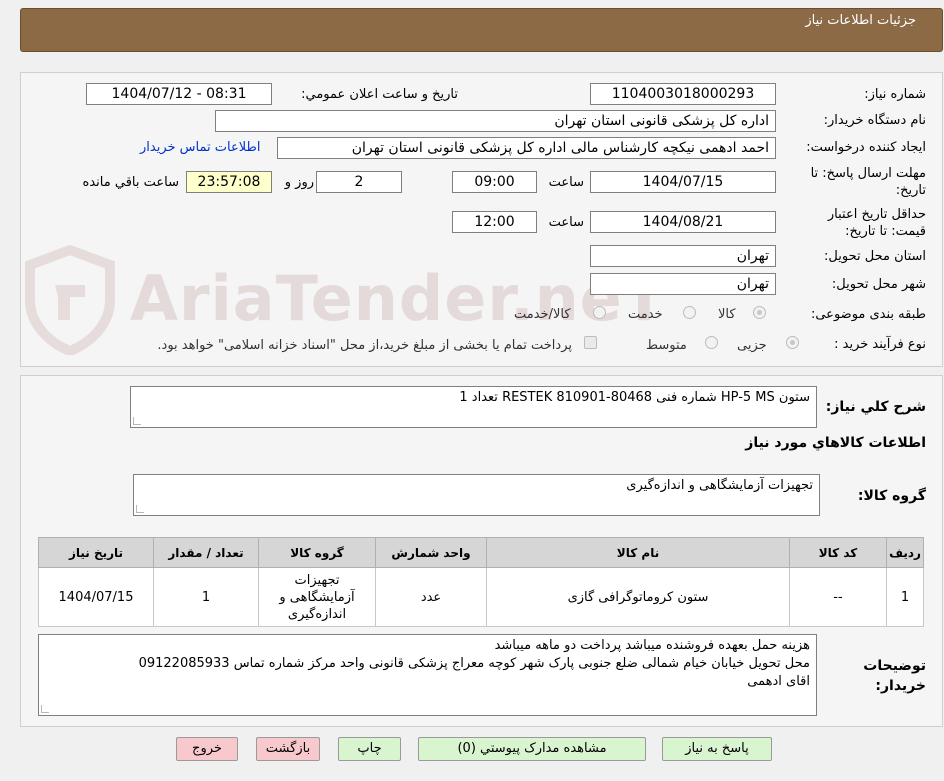 The height and width of the screenshot is (781, 944). Describe the element at coordinates (566, 182) in the screenshot. I see `deadline-time-label: ساعت` at that location.